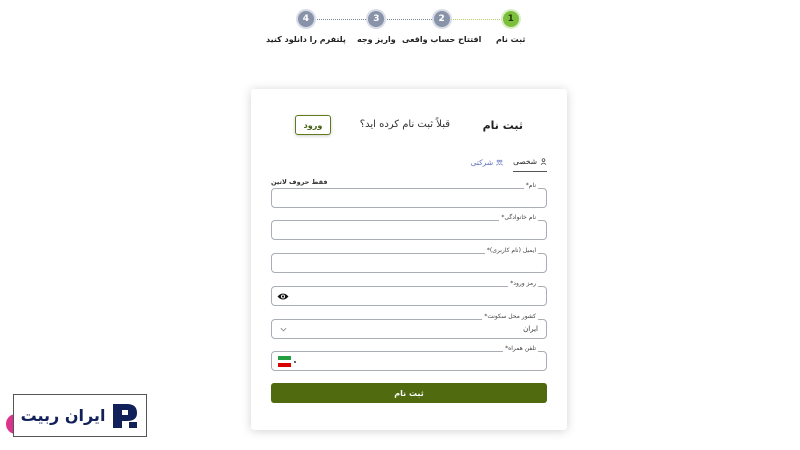 This screenshot has width=800, height=450. I want to click on password-field: رمز ورود*, so click(409, 293).